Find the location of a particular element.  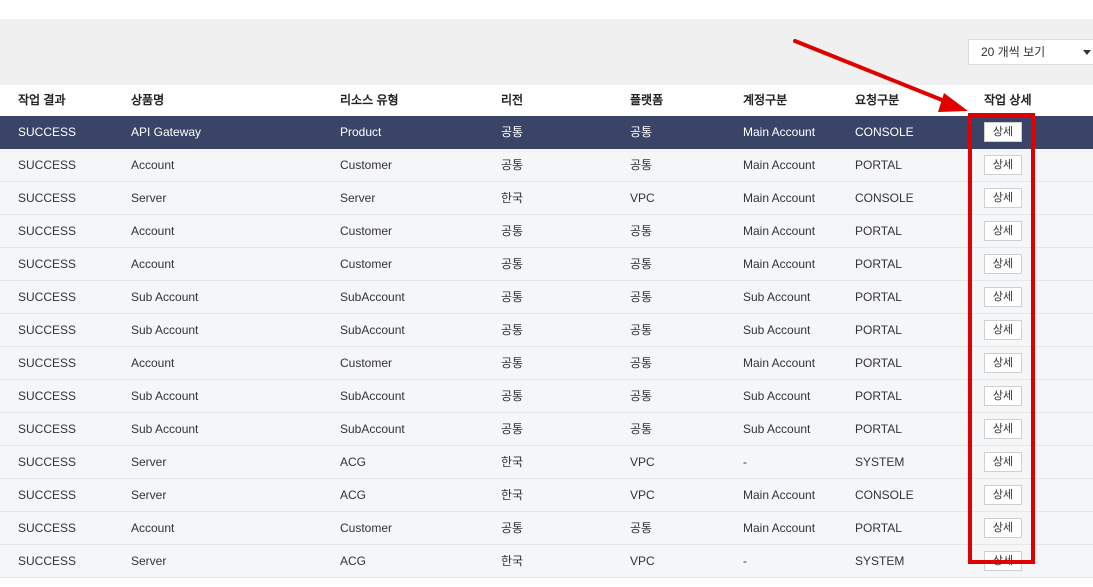

cell-resource-type: ACG is located at coordinates (353, 462).